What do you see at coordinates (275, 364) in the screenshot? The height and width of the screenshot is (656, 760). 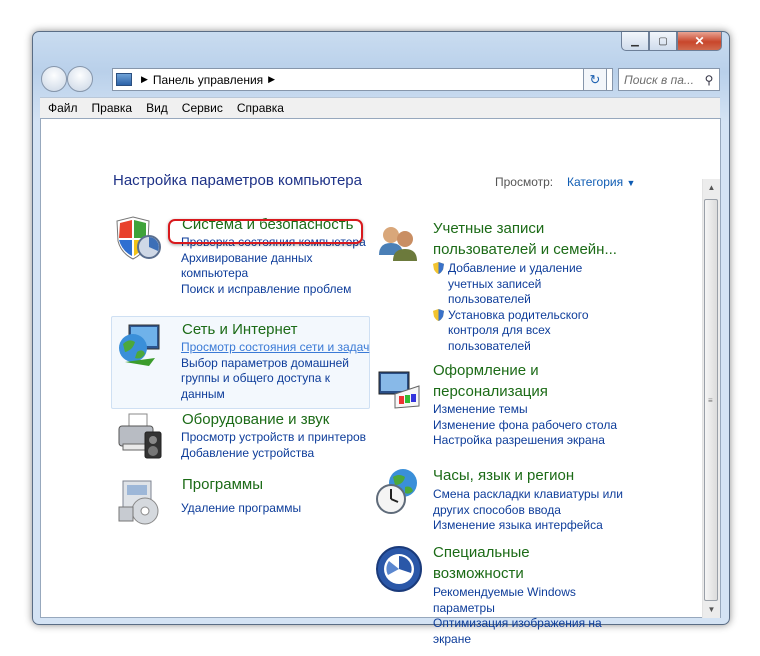 I see `homegroup-link: Выбор параметров домашней` at bounding box center [275, 364].